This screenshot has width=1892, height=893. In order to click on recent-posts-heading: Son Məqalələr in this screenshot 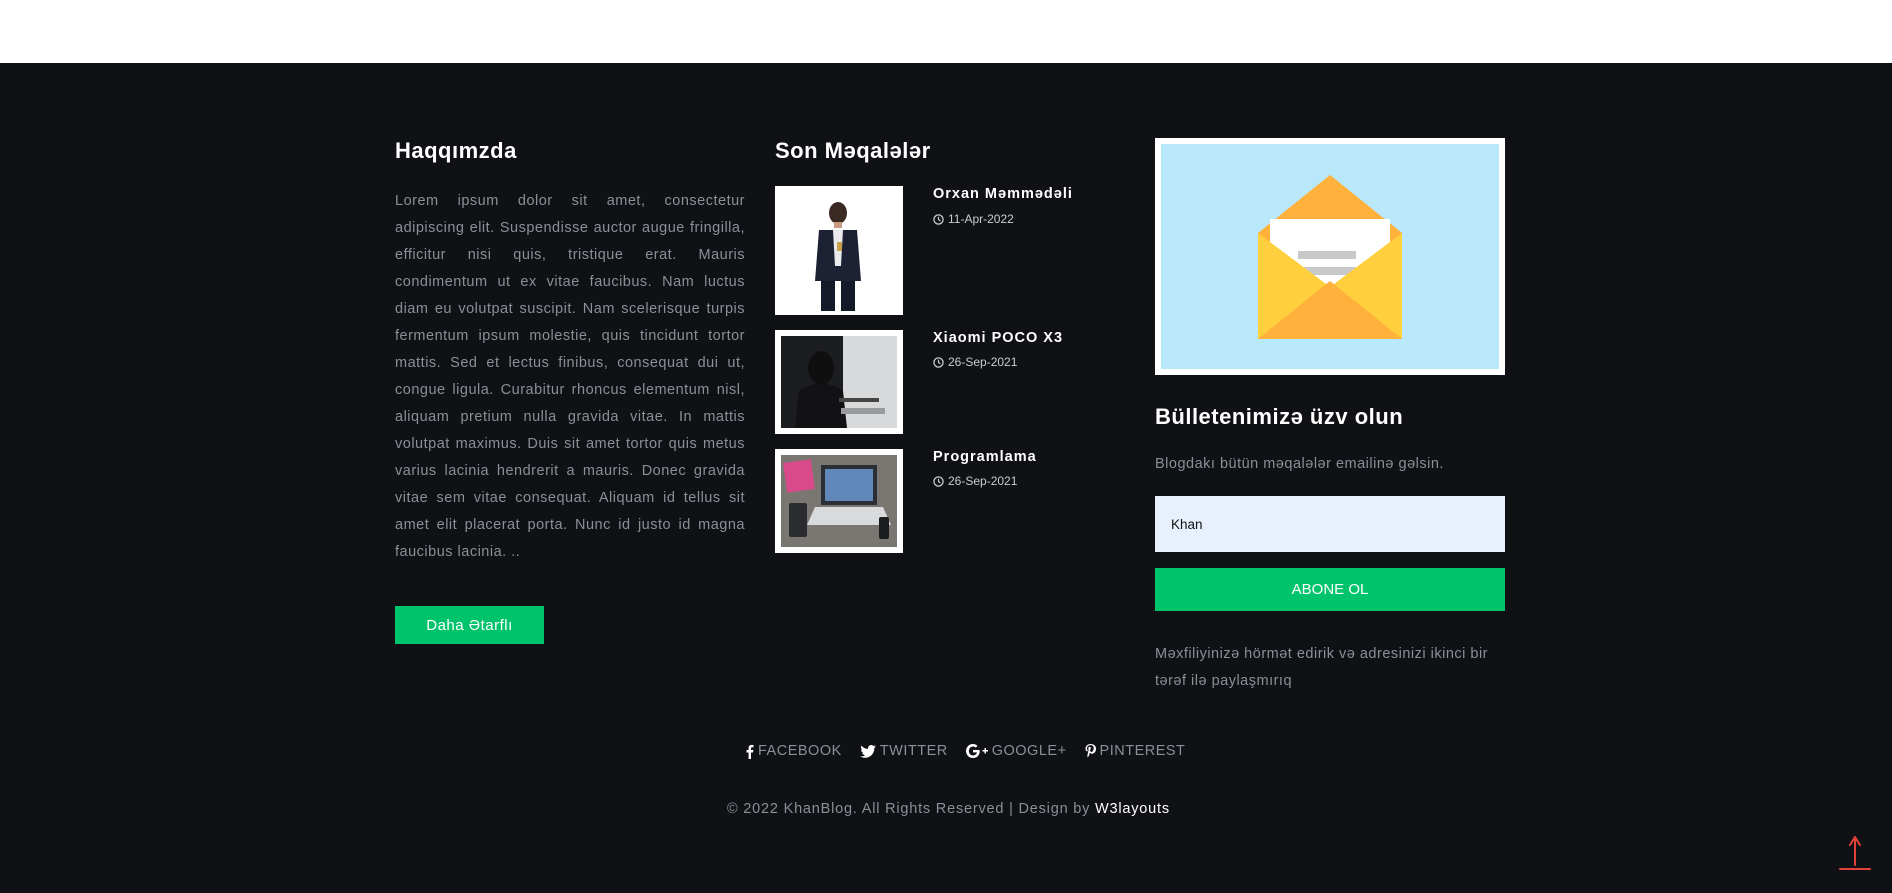, I will do `click(853, 150)`.